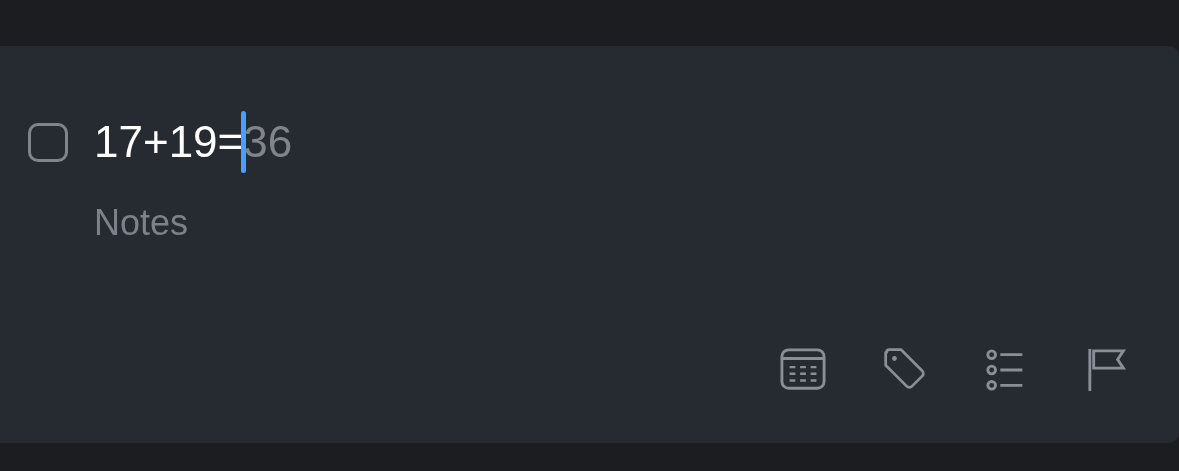 The width and height of the screenshot is (1179, 471). Describe the element at coordinates (294, 223) in the screenshot. I see `notes-field: Notes` at that location.